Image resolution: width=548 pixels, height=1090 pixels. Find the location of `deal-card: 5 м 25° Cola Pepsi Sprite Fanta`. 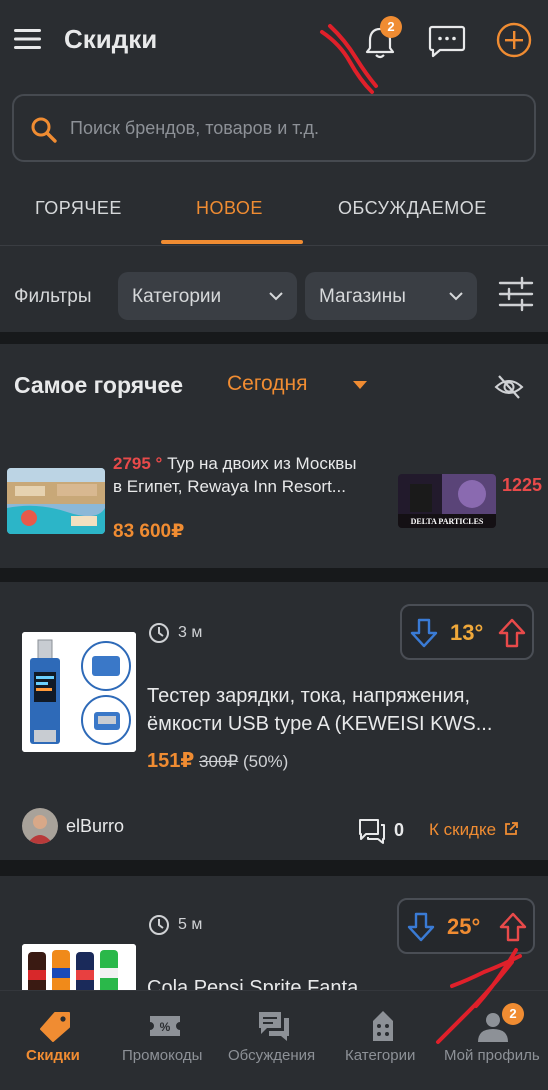

deal-card: 5 м 25° Cola Pepsi Sprite Fanta is located at coordinates (274, 937).